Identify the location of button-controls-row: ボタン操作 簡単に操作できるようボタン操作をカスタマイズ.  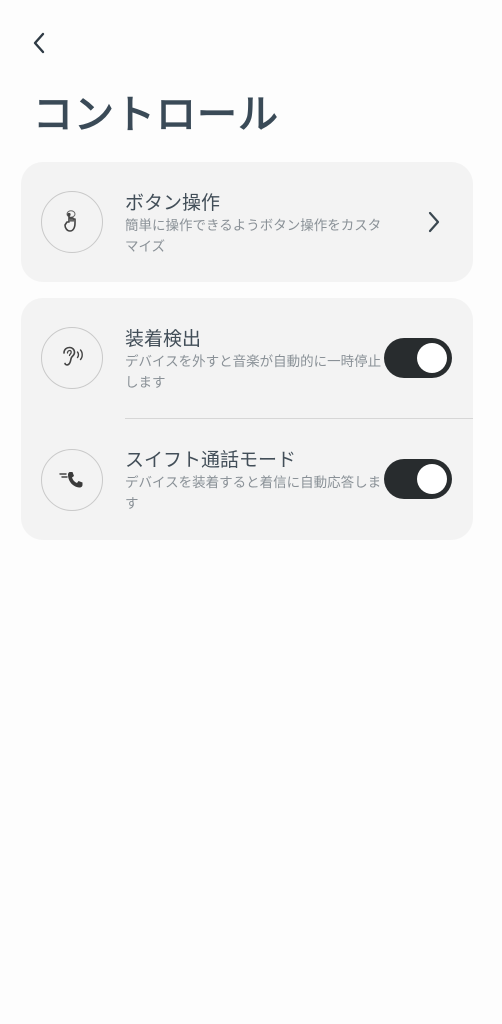
(247, 222).